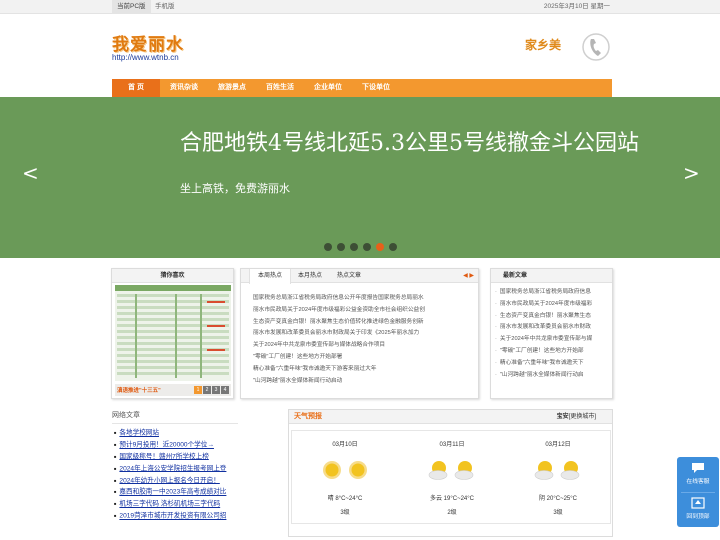 The width and height of the screenshot is (720, 540). What do you see at coordinates (698, 482) in the screenshot?
I see `online-service-label: 在线客服` at bounding box center [698, 482].